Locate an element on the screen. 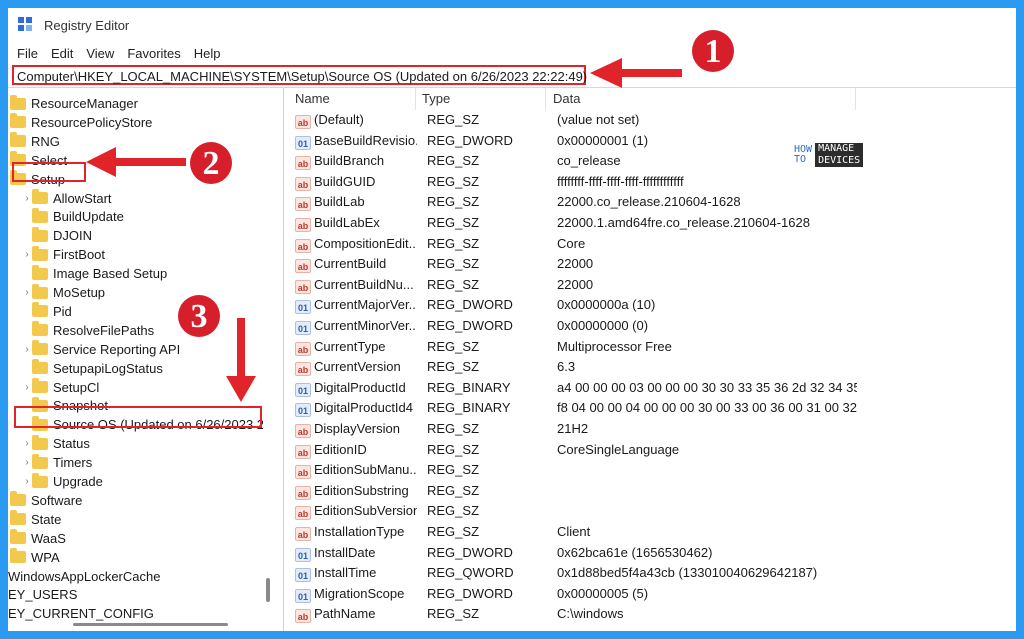 This screenshot has height=639, width=1024. logo-to: TO is located at coordinates (800, 159).